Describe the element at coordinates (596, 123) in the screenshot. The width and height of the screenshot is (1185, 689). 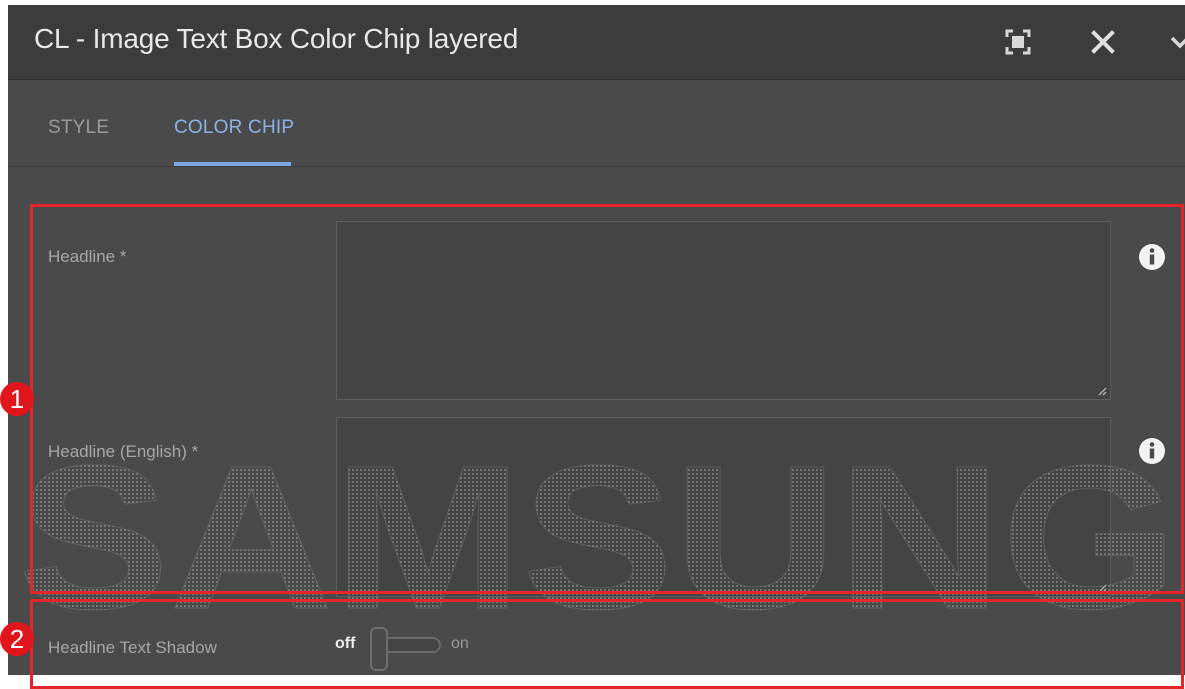
I see `tab-bar: STYLE COLOR CHIP` at that location.